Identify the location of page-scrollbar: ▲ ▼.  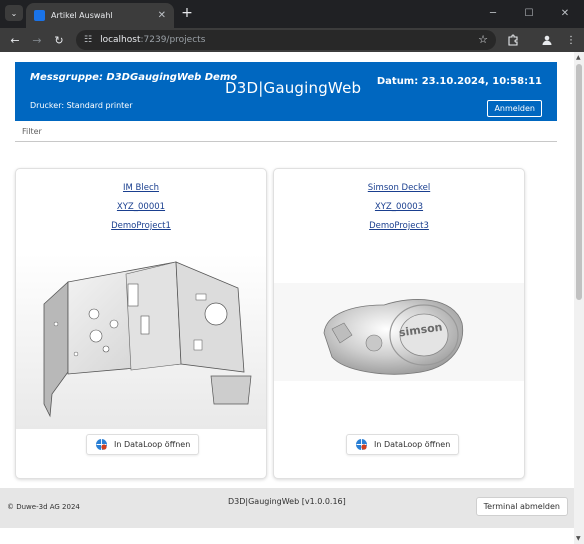
(579, 298).